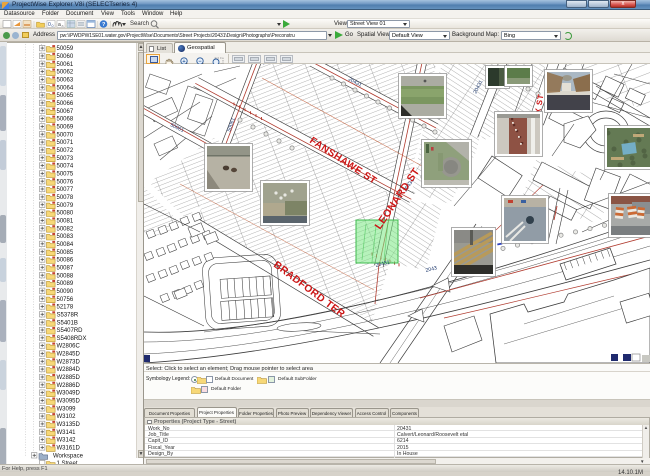  What do you see at coordinates (67, 417) in the screenshot?
I see `svg-text: W3102` at bounding box center [67, 417].